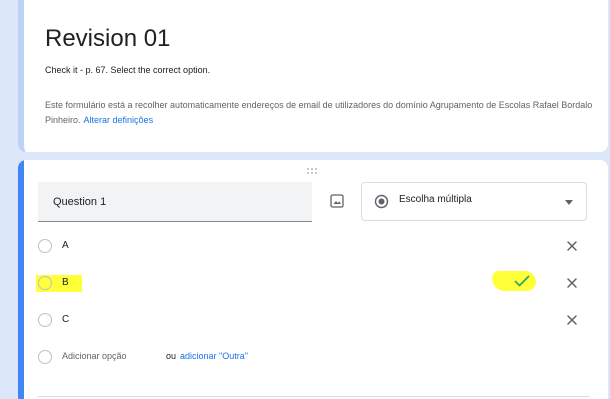  Describe the element at coordinates (337, 201) in the screenshot. I see `image-icon` at that location.